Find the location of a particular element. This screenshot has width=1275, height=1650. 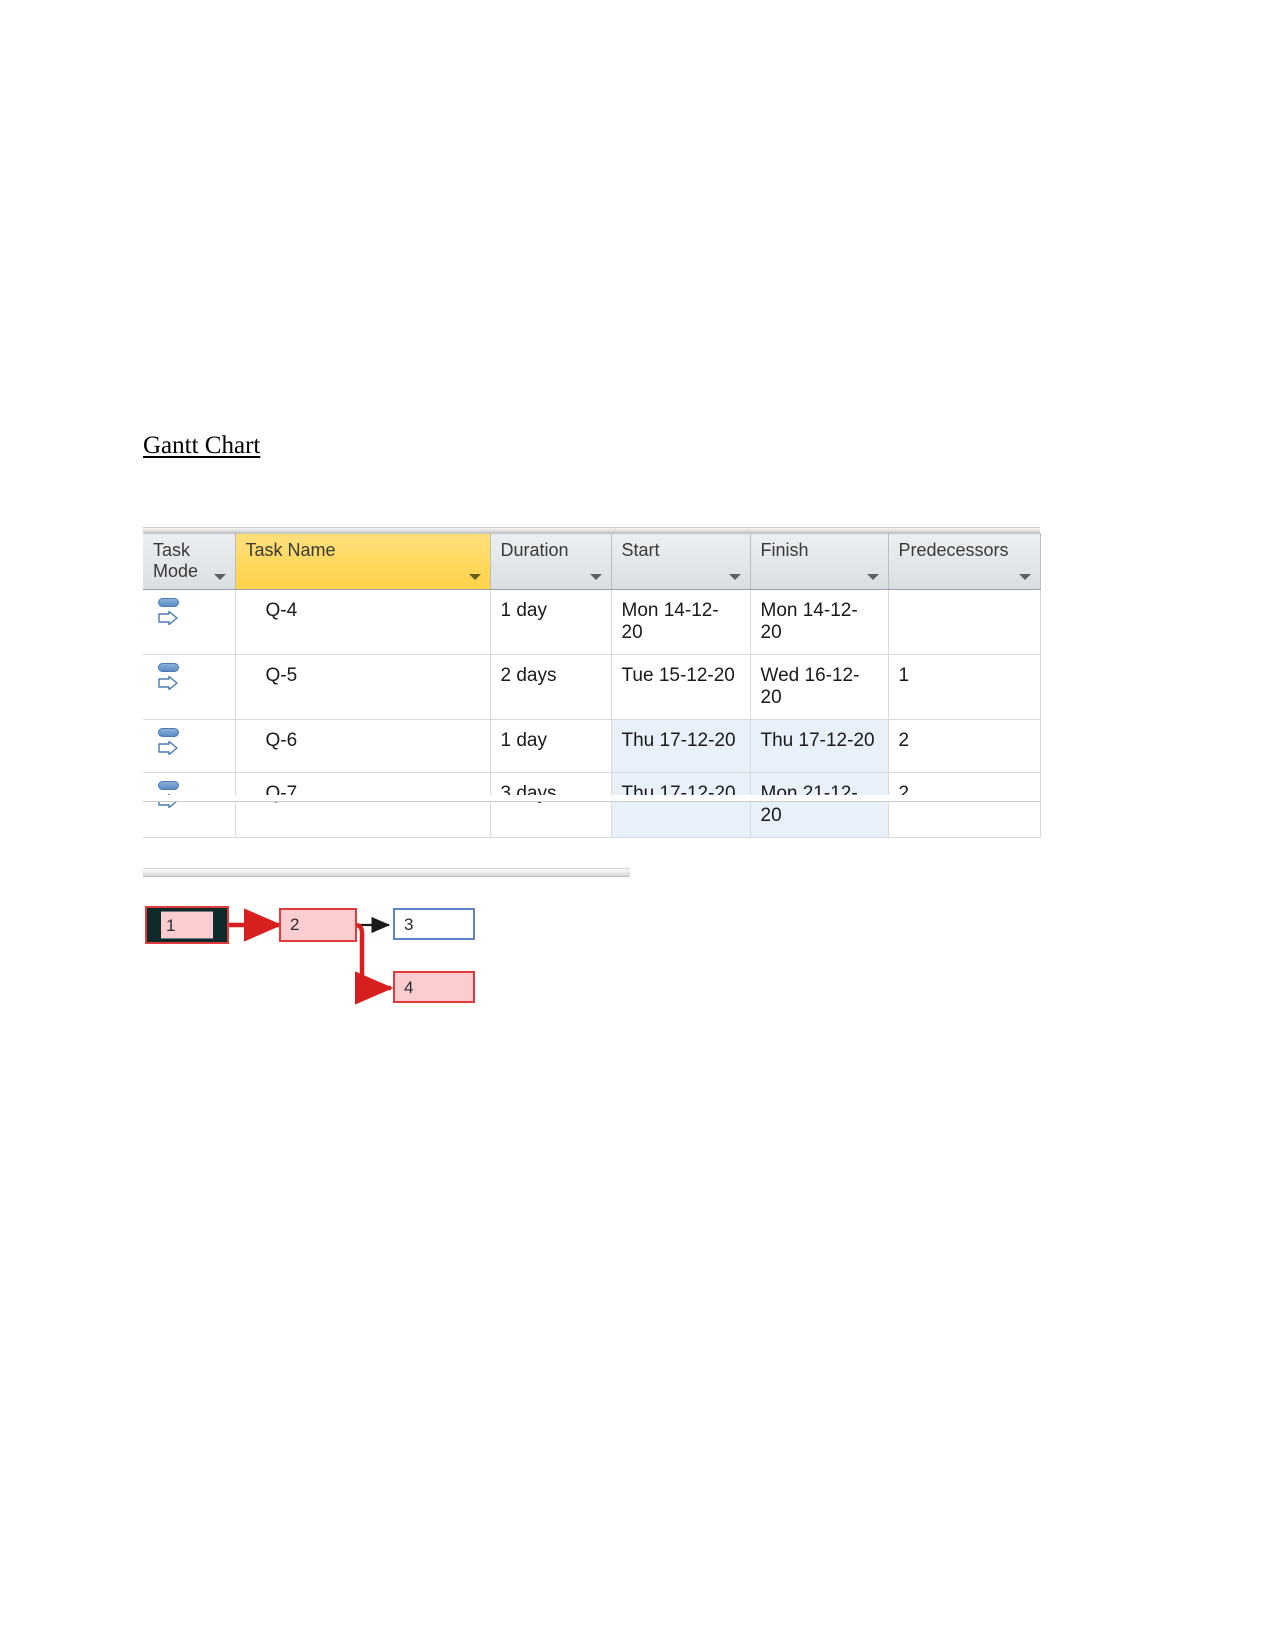

network-node-label: 4 is located at coordinates (409, 987).